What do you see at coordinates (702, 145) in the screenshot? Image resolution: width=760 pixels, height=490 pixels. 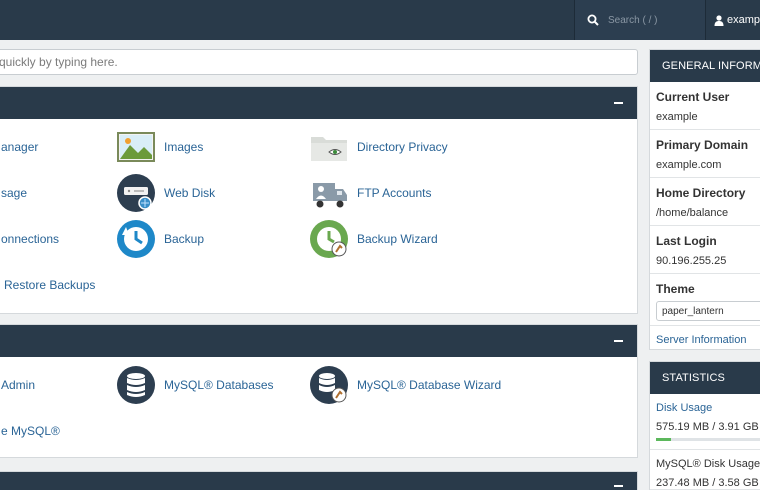 I see `primary-domain-label: Primary Domain` at bounding box center [702, 145].